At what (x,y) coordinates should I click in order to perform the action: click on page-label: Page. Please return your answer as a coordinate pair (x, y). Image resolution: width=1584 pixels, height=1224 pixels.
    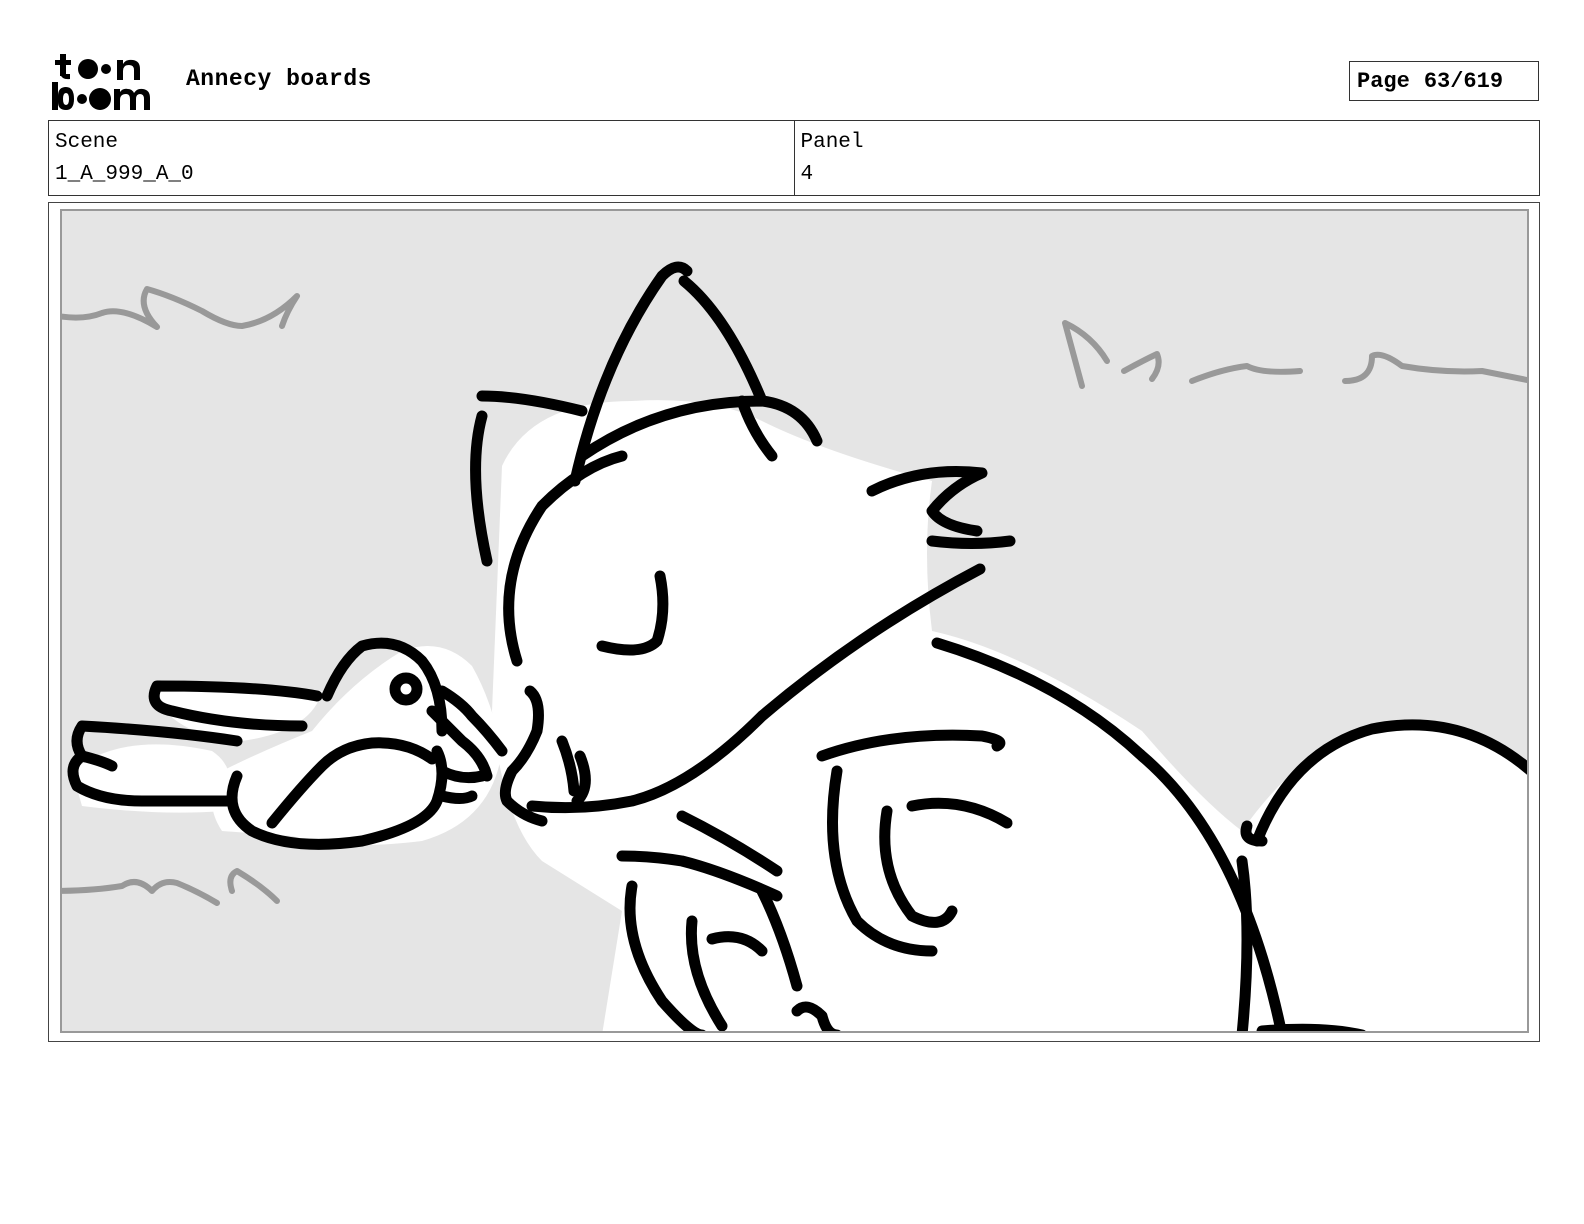
    Looking at the image, I should click on (1383, 81).